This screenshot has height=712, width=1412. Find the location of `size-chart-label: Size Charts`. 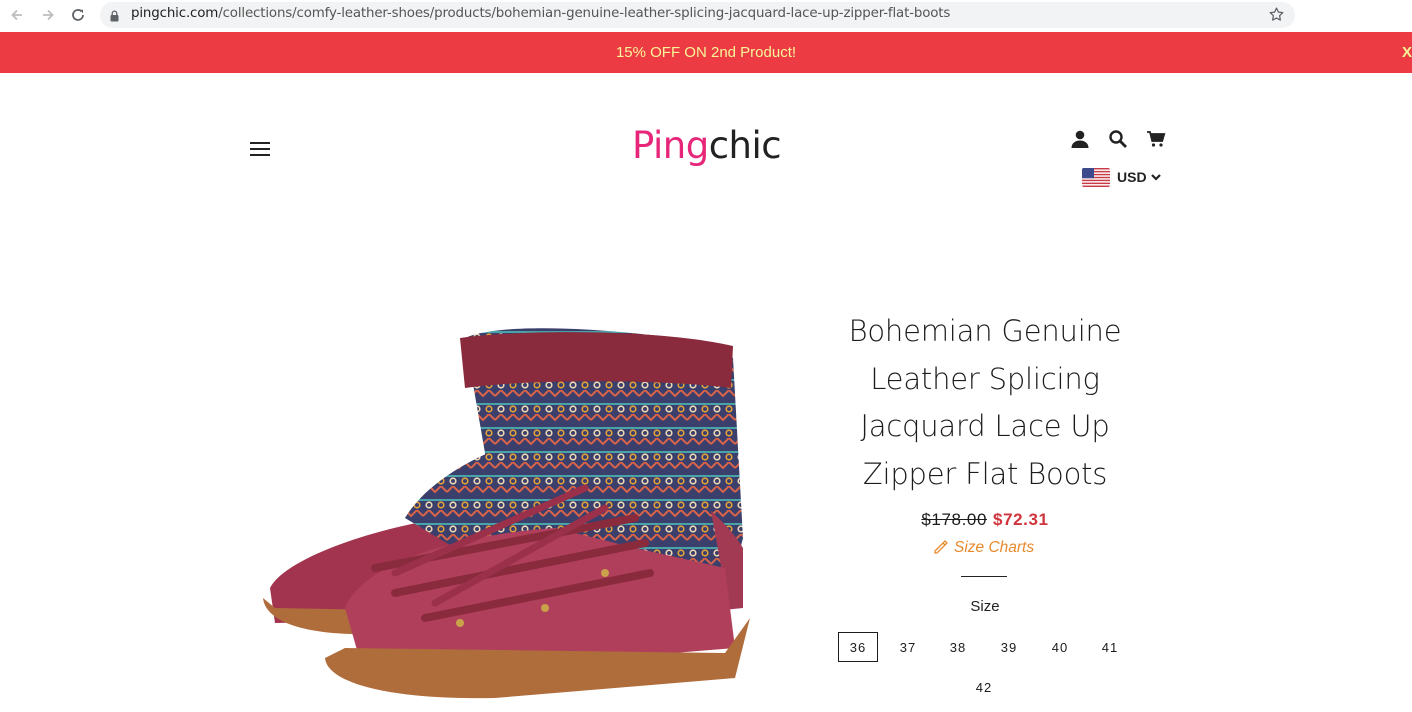

size-chart-label: Size Charts is located at coordinates (994, 547).